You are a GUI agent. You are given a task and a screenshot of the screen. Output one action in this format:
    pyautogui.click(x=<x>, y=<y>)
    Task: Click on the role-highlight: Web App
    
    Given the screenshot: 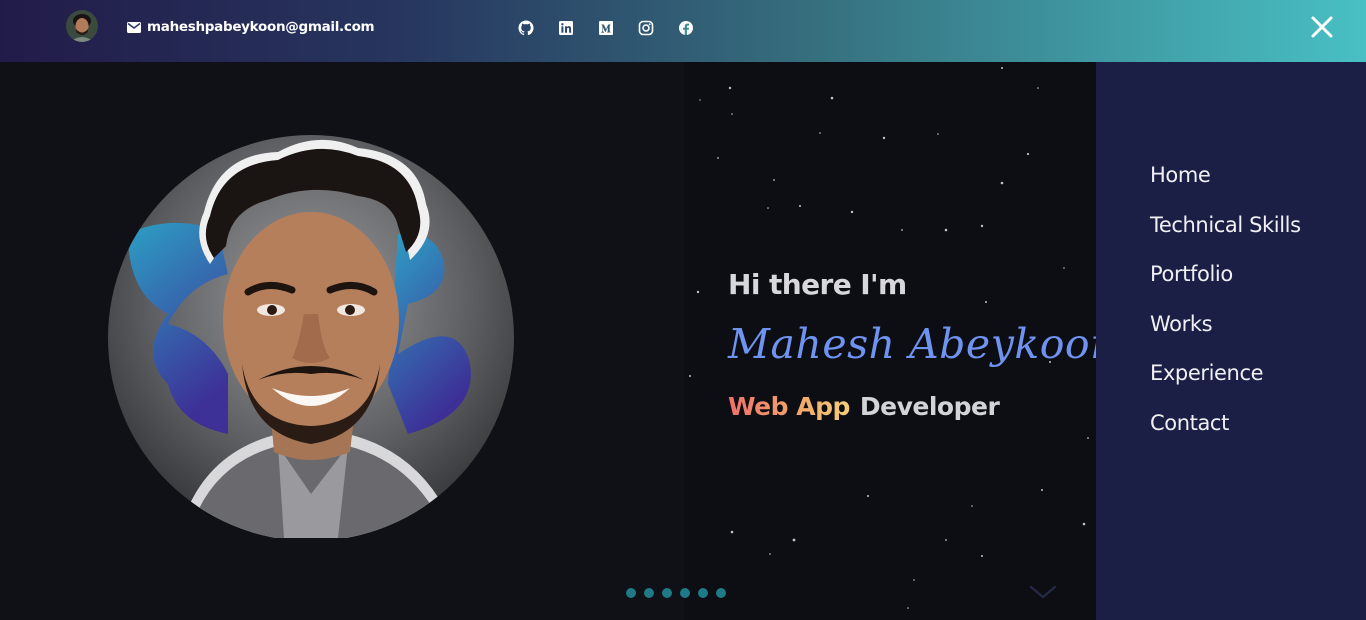 What is the action you would take?
    pyautogui.click(x=789, y=406)
    